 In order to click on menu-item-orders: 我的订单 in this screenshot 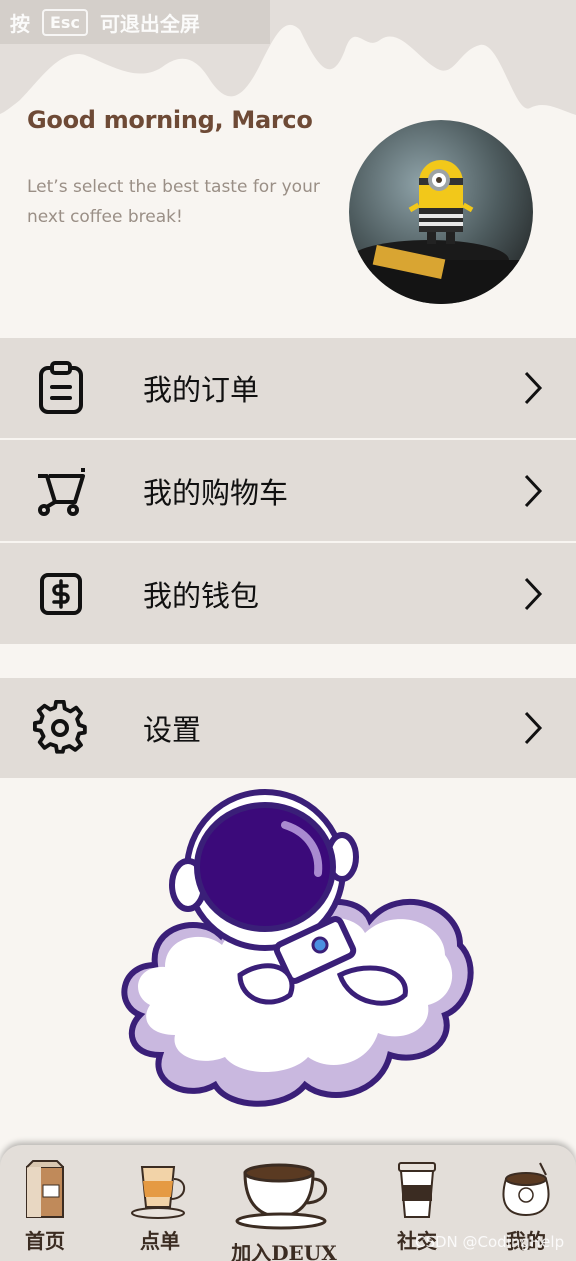, I will do `click(288, 388)`.